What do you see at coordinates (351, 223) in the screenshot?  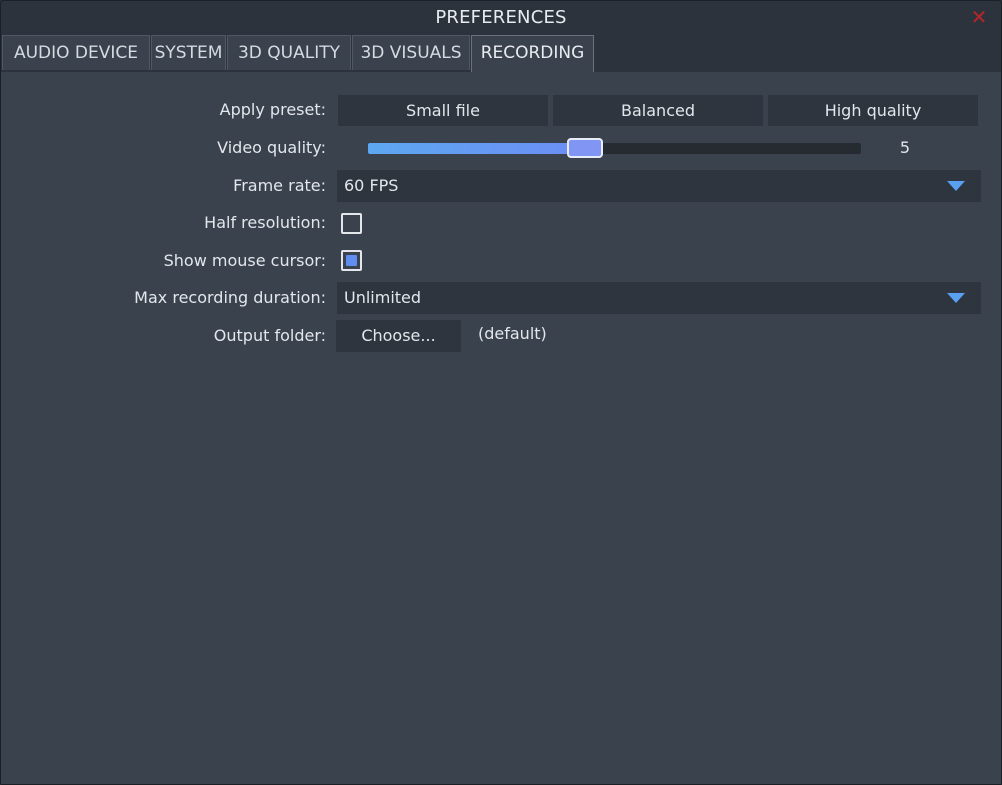 I see `half-resolution-checkbox` at bounding box center [351, 223].